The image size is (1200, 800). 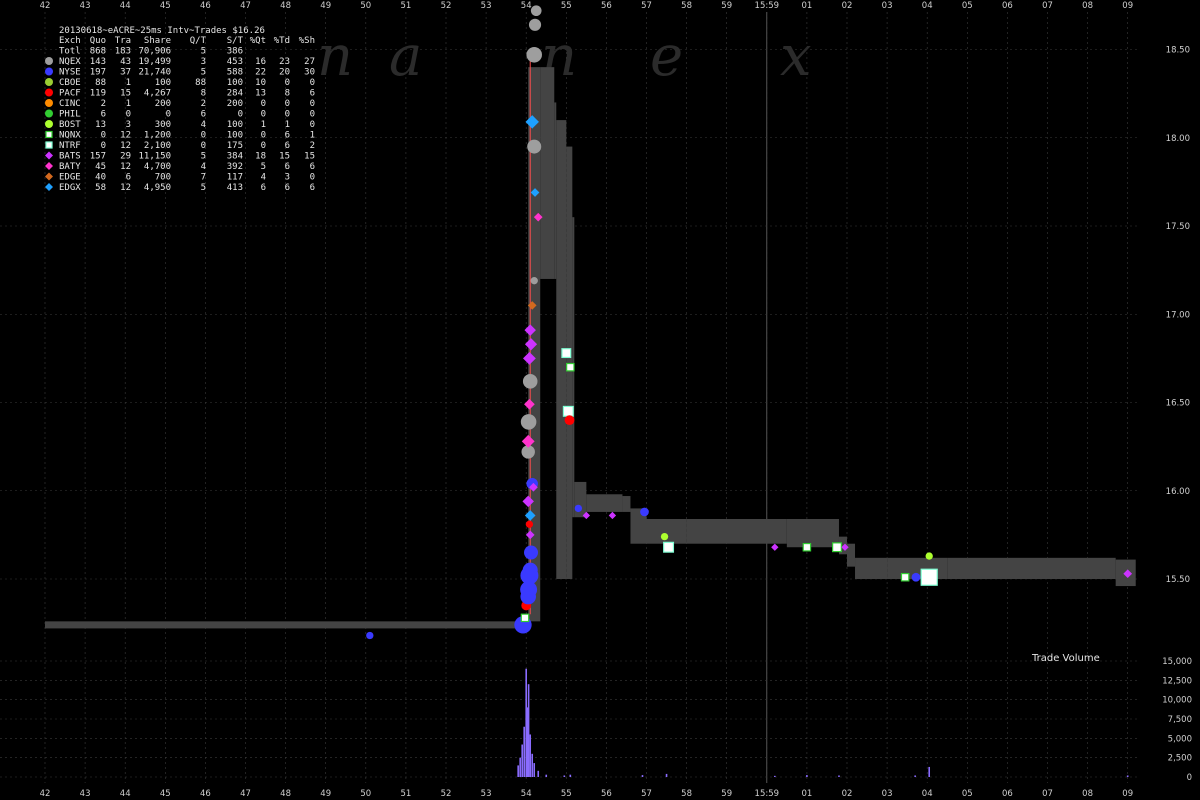 I want to click on legend-cell: 3, so click(x=128, y=125).